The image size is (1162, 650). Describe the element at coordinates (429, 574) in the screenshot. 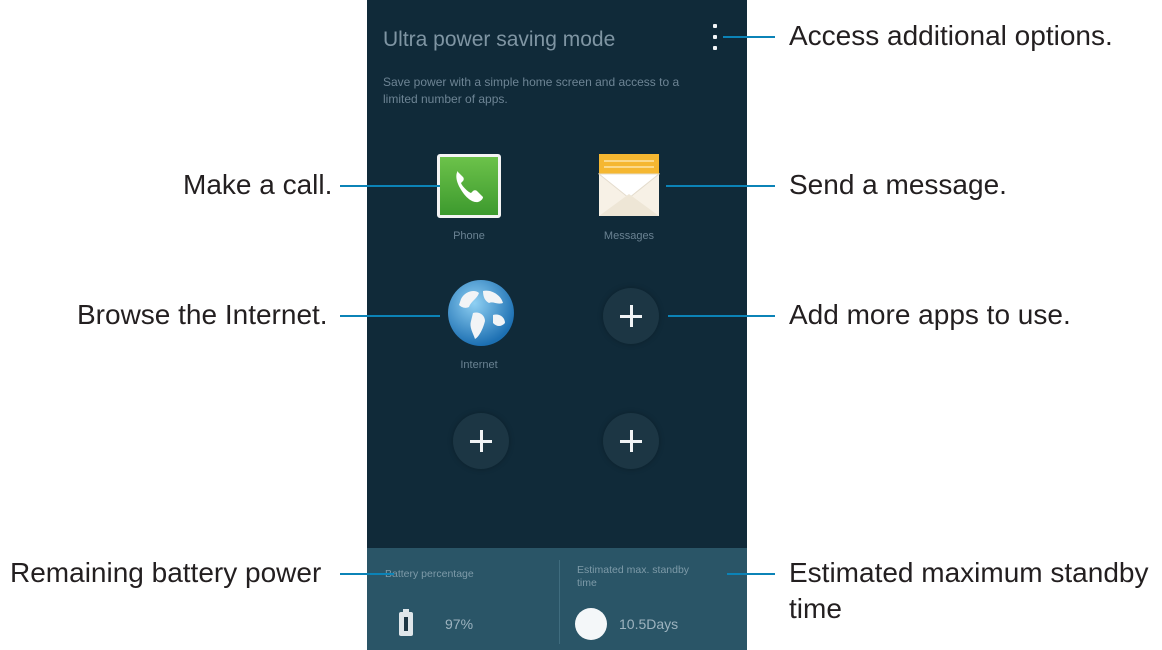

I see `battery-label: Battery percentage` at that location.